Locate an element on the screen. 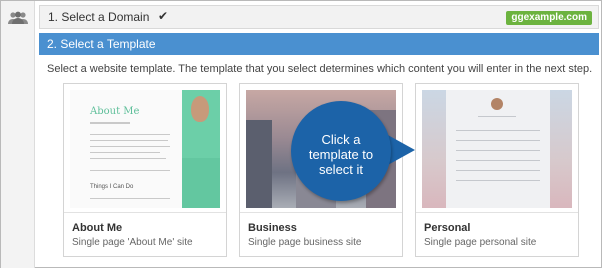 This screenshot has width=602, height=268. callout-line-2: template to is located at coordinates (341, 154).